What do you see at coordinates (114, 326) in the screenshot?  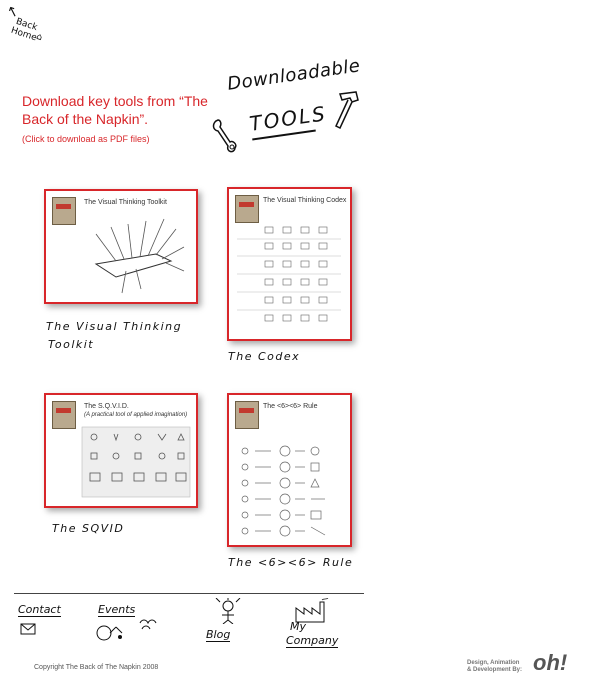 I see `toolkit-caption-line1: The Visual Thinking` at bounding box center [114, 326].